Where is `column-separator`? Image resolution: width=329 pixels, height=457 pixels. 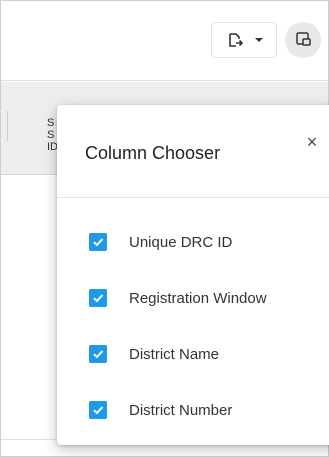 column-separator is located at coordinates (7, 126).